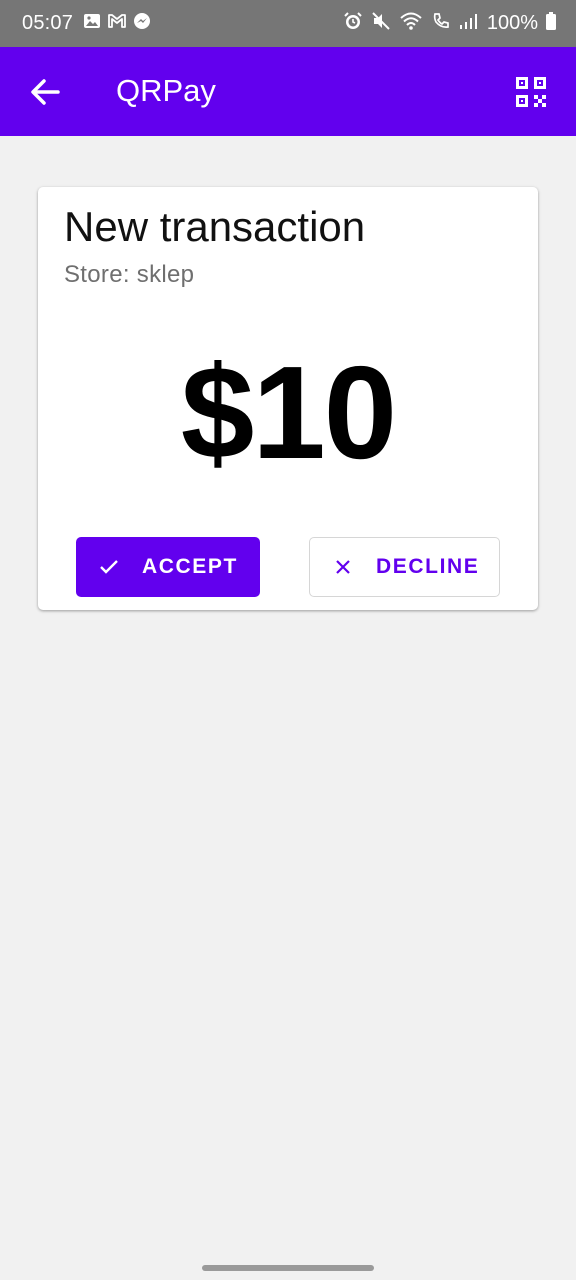 The height and width of the screenshot is (1280, 576). I want to click on navigation-bar, so click(288, 1268).